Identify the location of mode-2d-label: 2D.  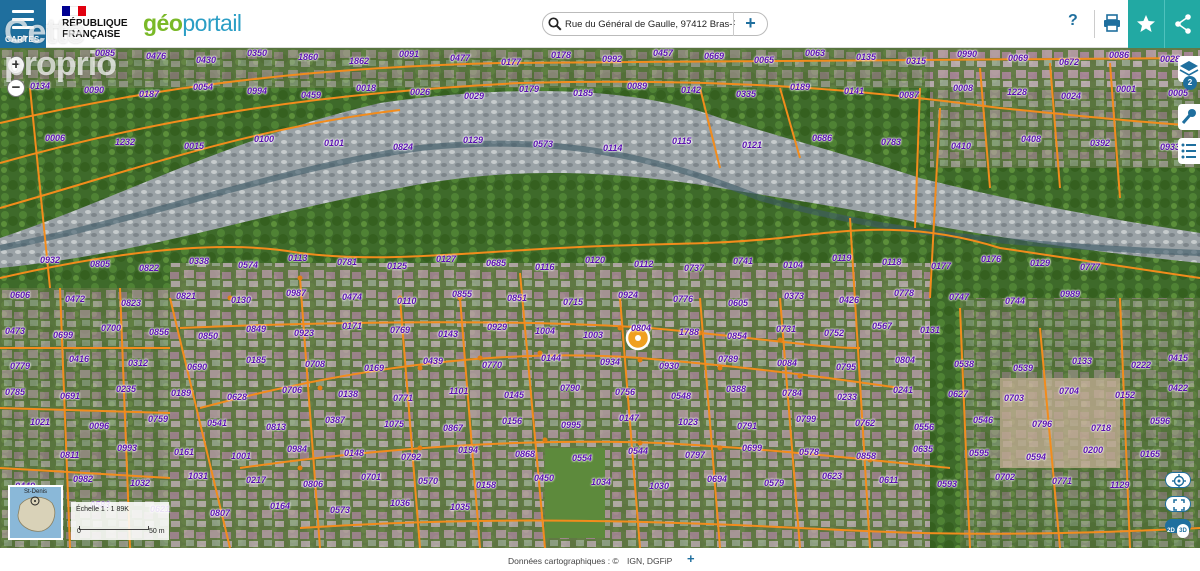
(1171, 531).